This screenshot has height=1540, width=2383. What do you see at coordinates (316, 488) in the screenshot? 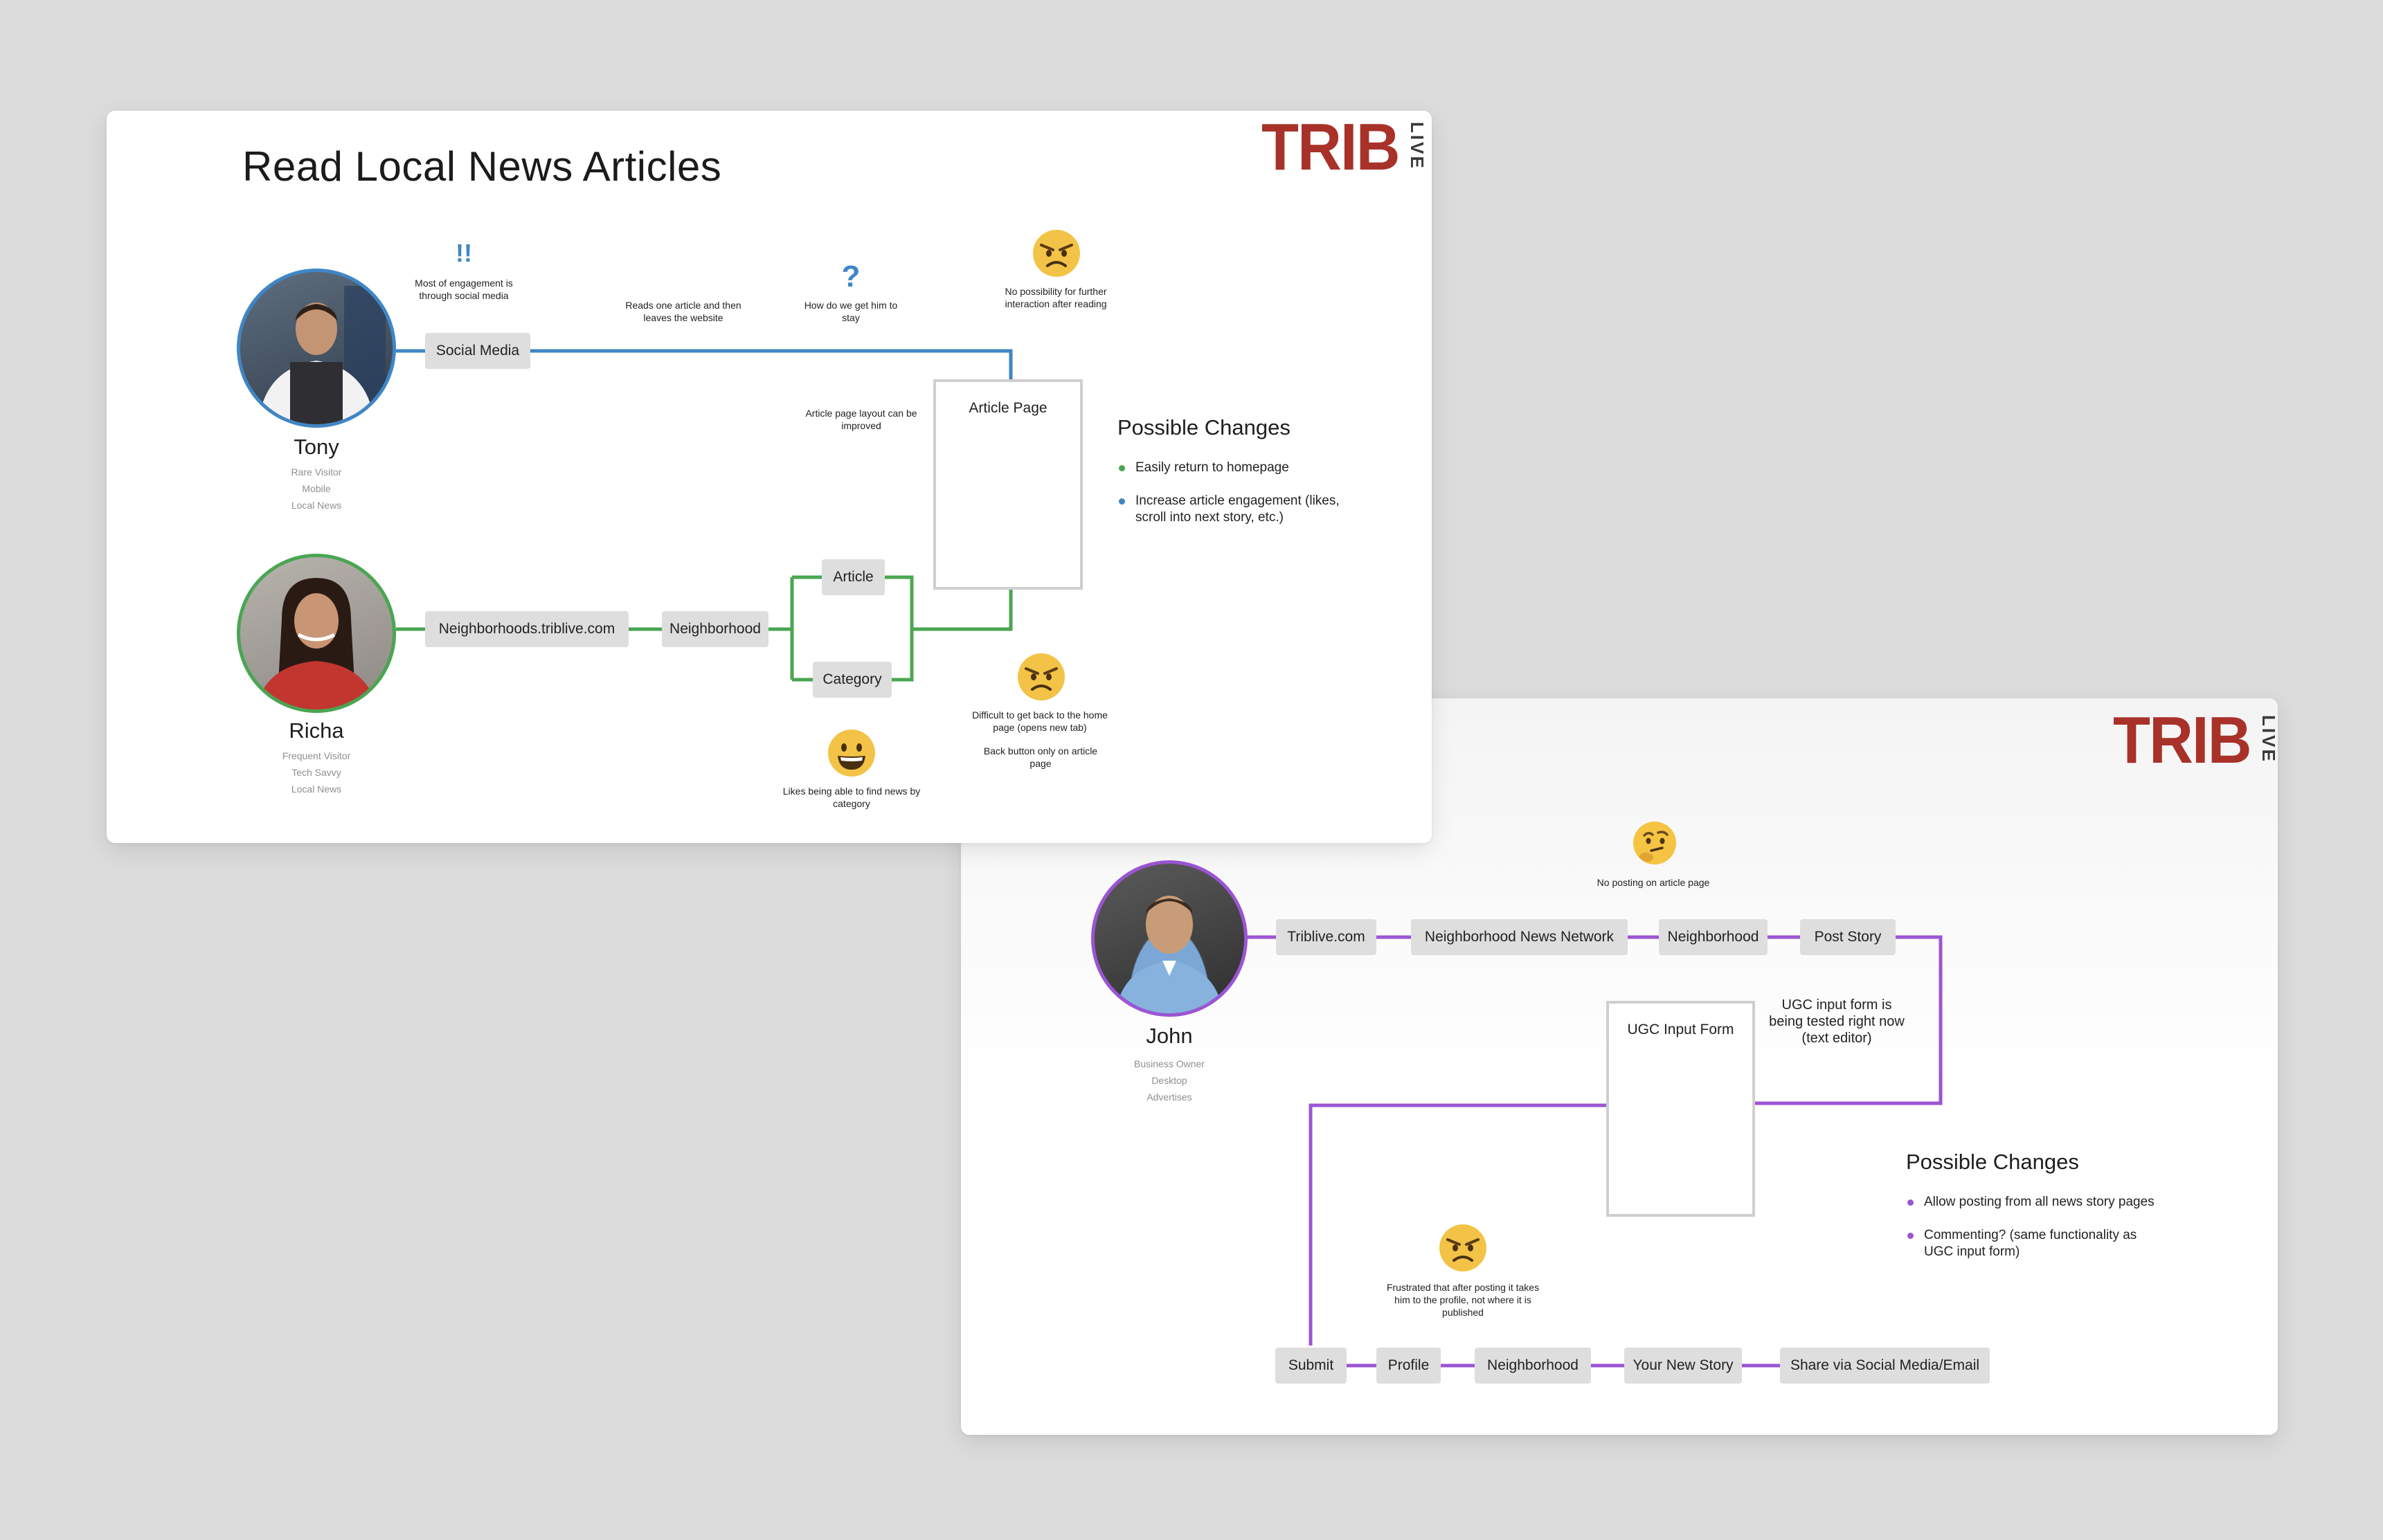
I see `persona-meta-tony: Rare Visitor Mobile Local News` at bounding box center [316, 488].